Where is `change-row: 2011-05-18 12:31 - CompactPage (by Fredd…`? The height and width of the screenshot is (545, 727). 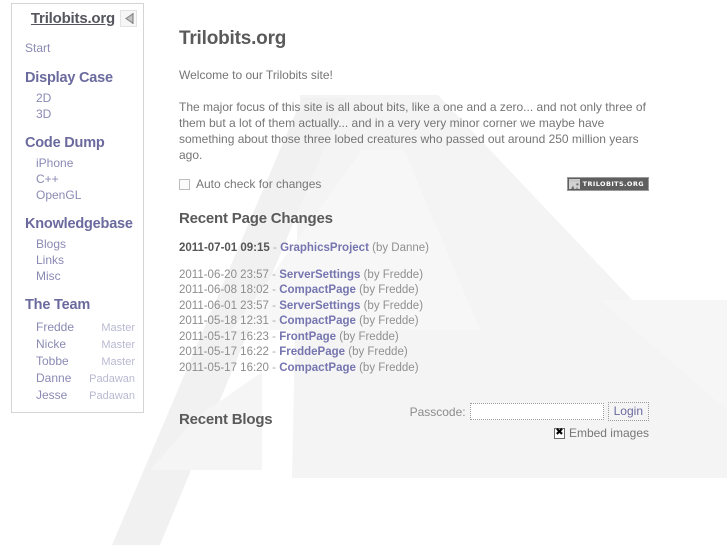 change-row: 2011-05-18 12:31 - CompactPage (by Fredd… is located at coordinates (414, 322).